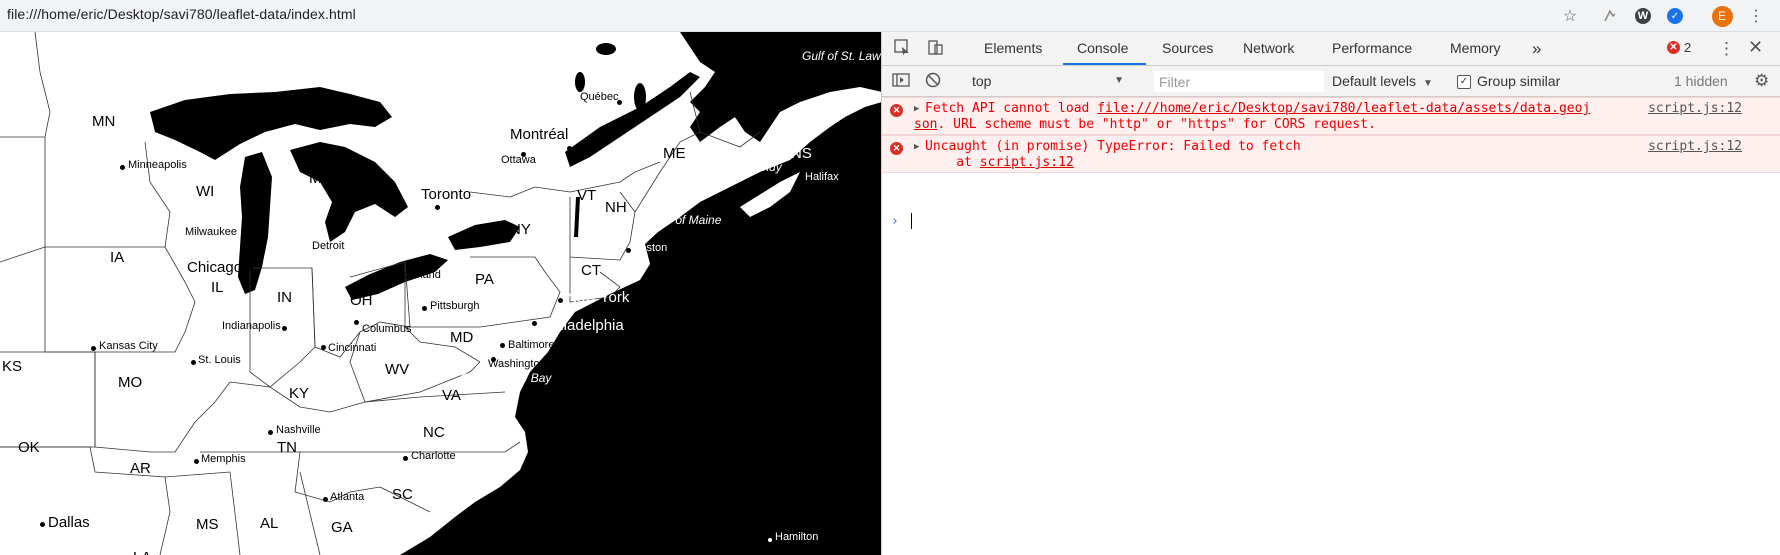  I want to click on state-label: PA, so click(484, 279).